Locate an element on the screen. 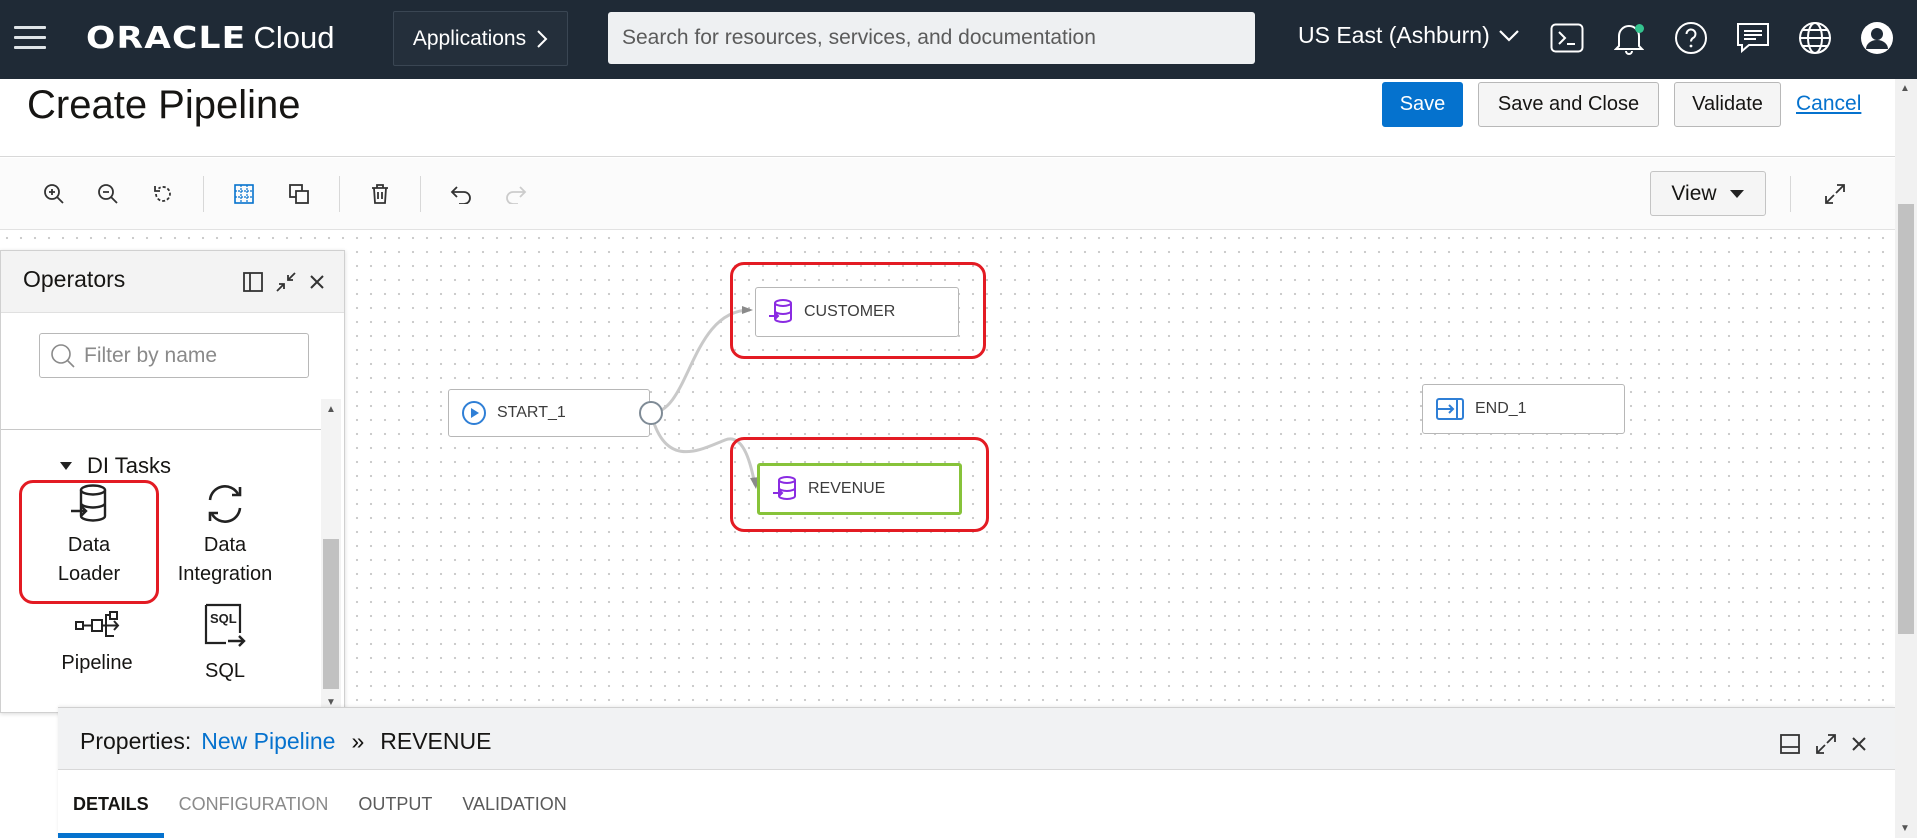 This screenshot has height=838, width=1917. end-node-label: END_1 is located at coordinates (1501, 408).